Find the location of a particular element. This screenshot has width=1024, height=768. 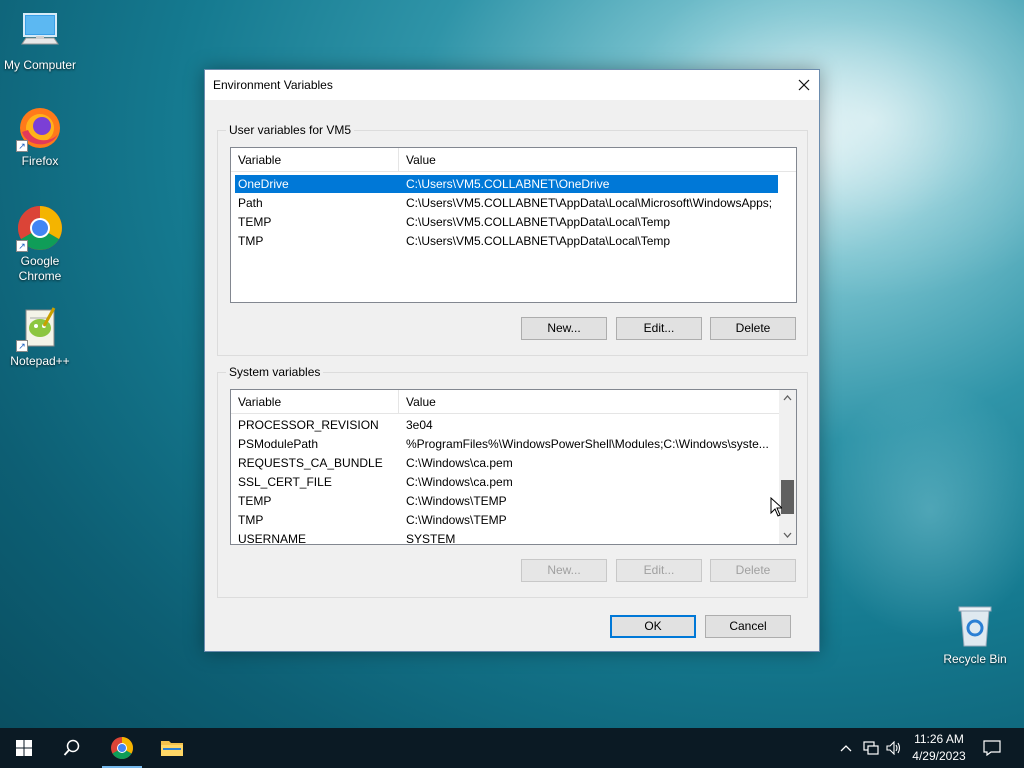

variable-value: C:\Users\VM5.COLLABNET\OneDrive is located at coordinates (508, 184).